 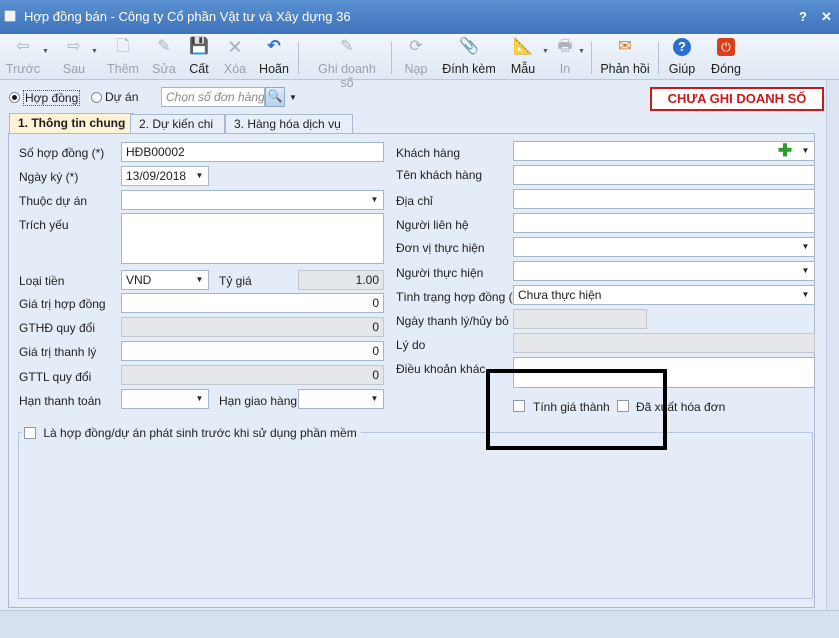 What do you see at coordinates (416, 57) in the screenshot?
I see `toolbar-load-button: ⟳ Nạp` at bounding box center [416, 57].